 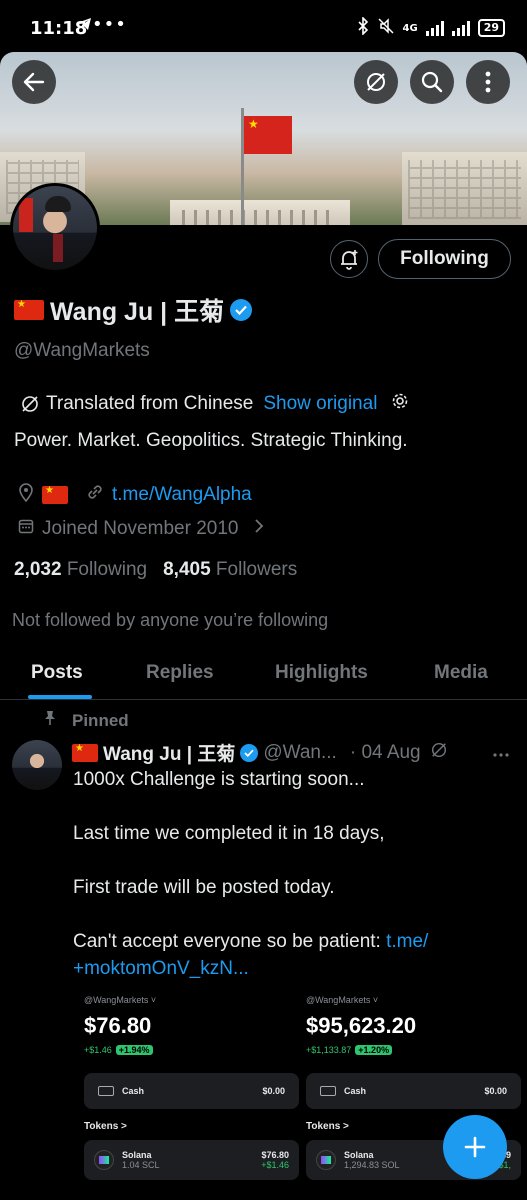 What do you see at coordinates (464, 188) in the screenshot?
I see `banner-building-right` at bounding box center [464, 188].